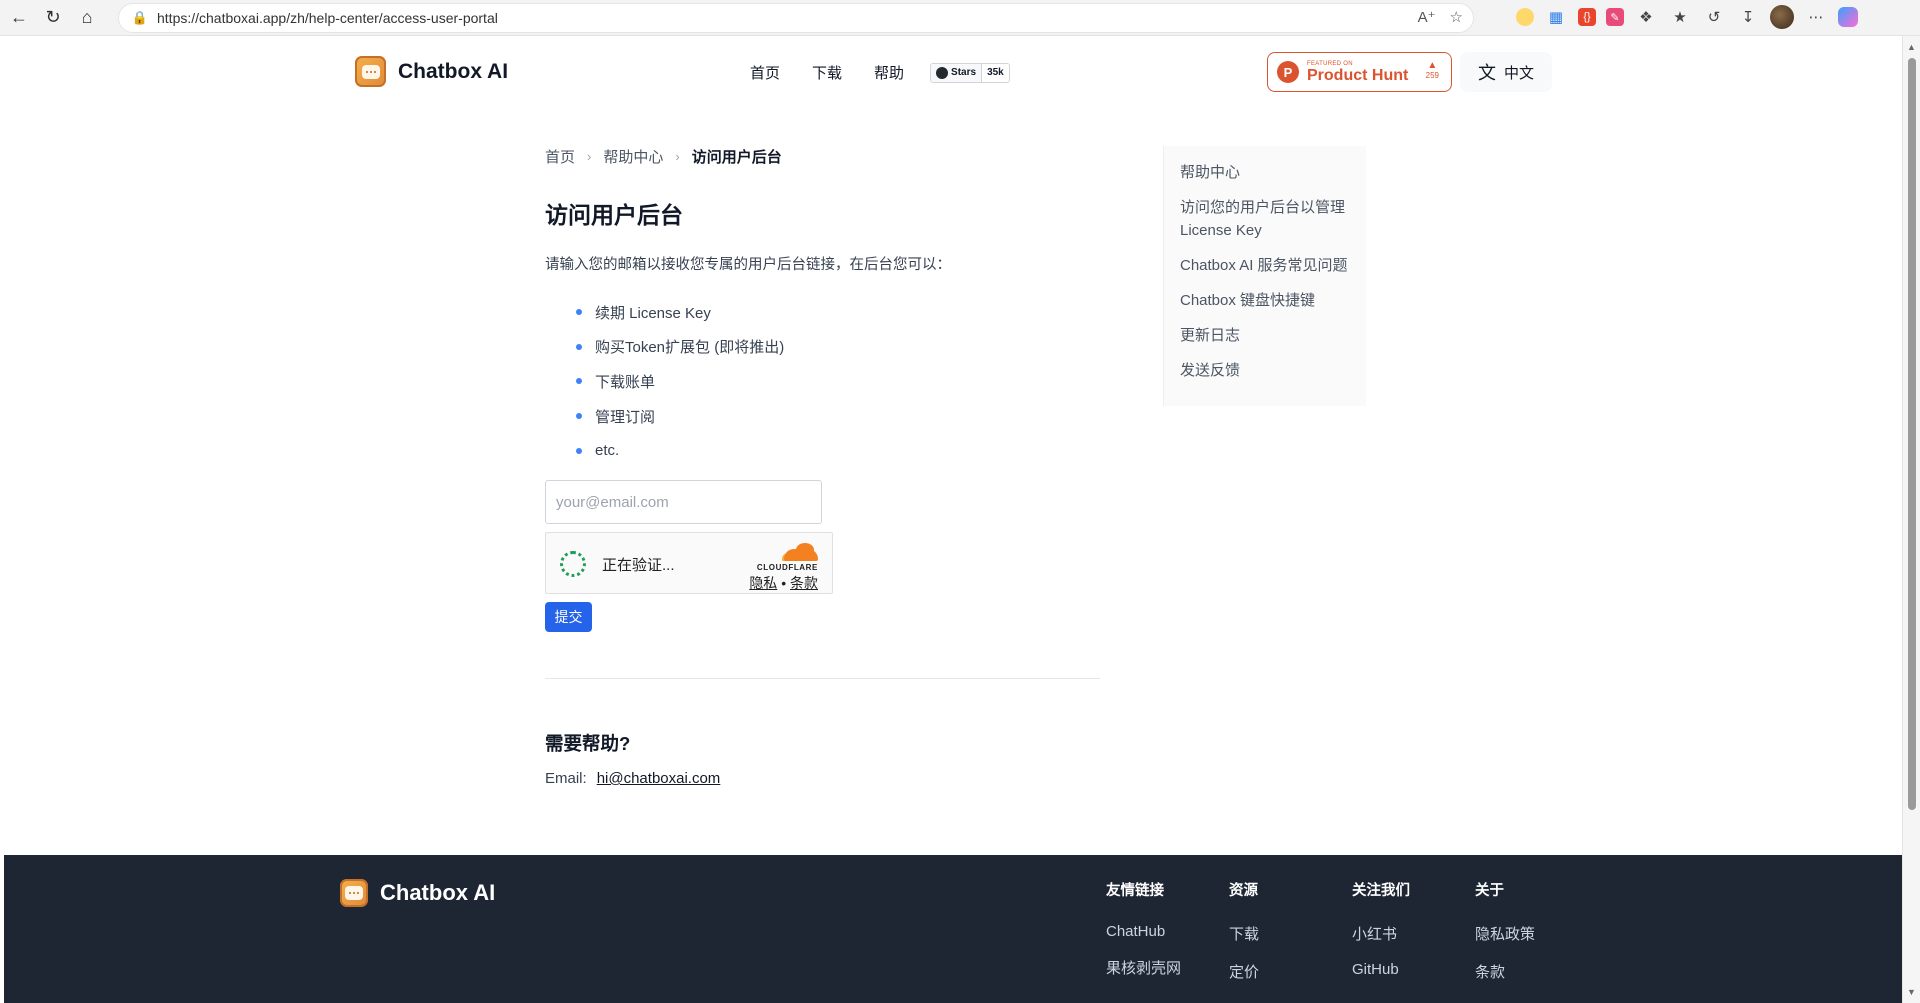 This screenshot has height=1003, width=1920. I want to click on extension-icon, so click(1525, 17).